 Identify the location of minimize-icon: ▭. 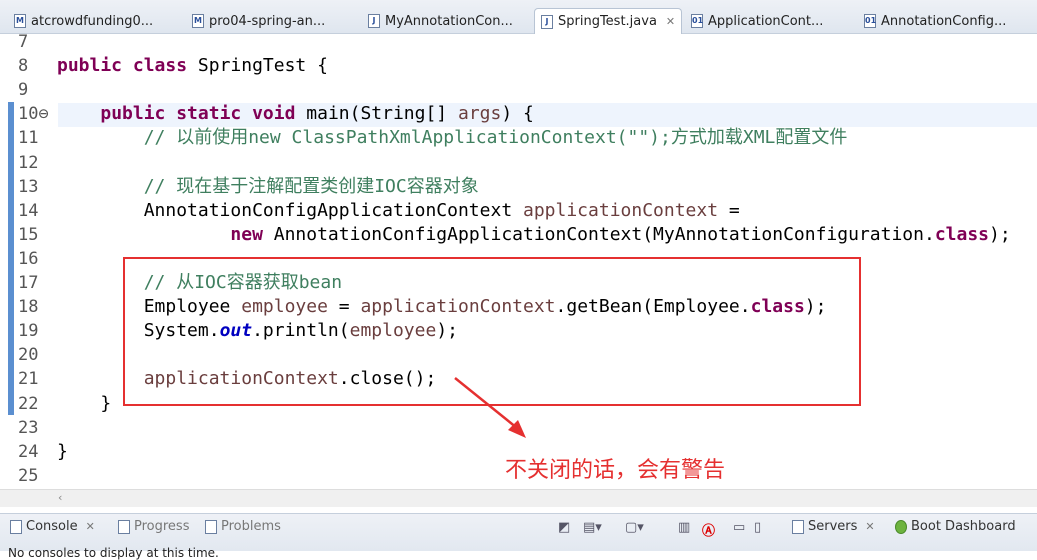
(739, 527).